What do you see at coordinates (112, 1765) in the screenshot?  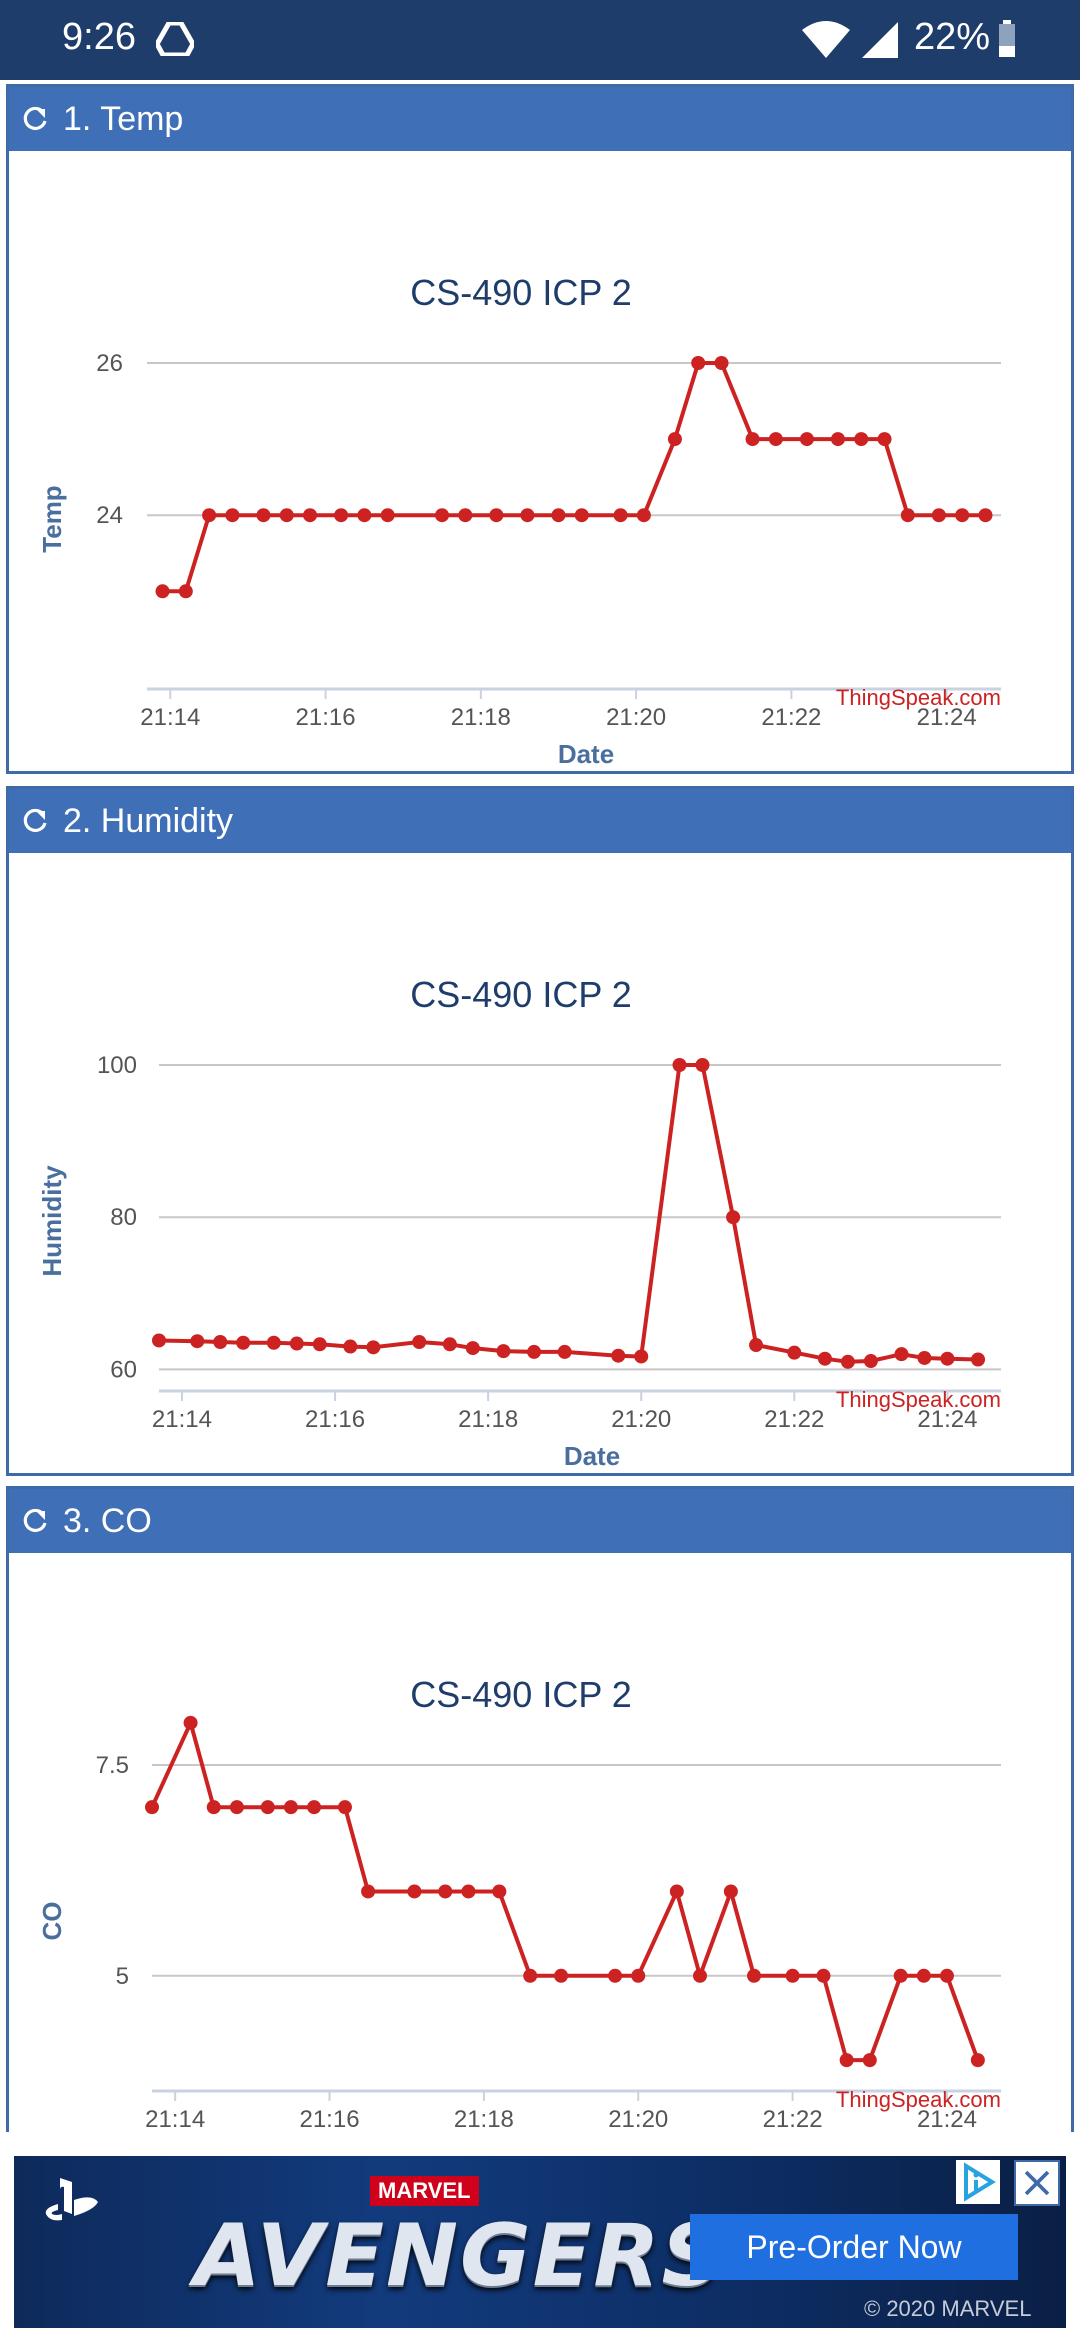 I see `y-tick-label: 7.5` at bounding box center [112, 1765].